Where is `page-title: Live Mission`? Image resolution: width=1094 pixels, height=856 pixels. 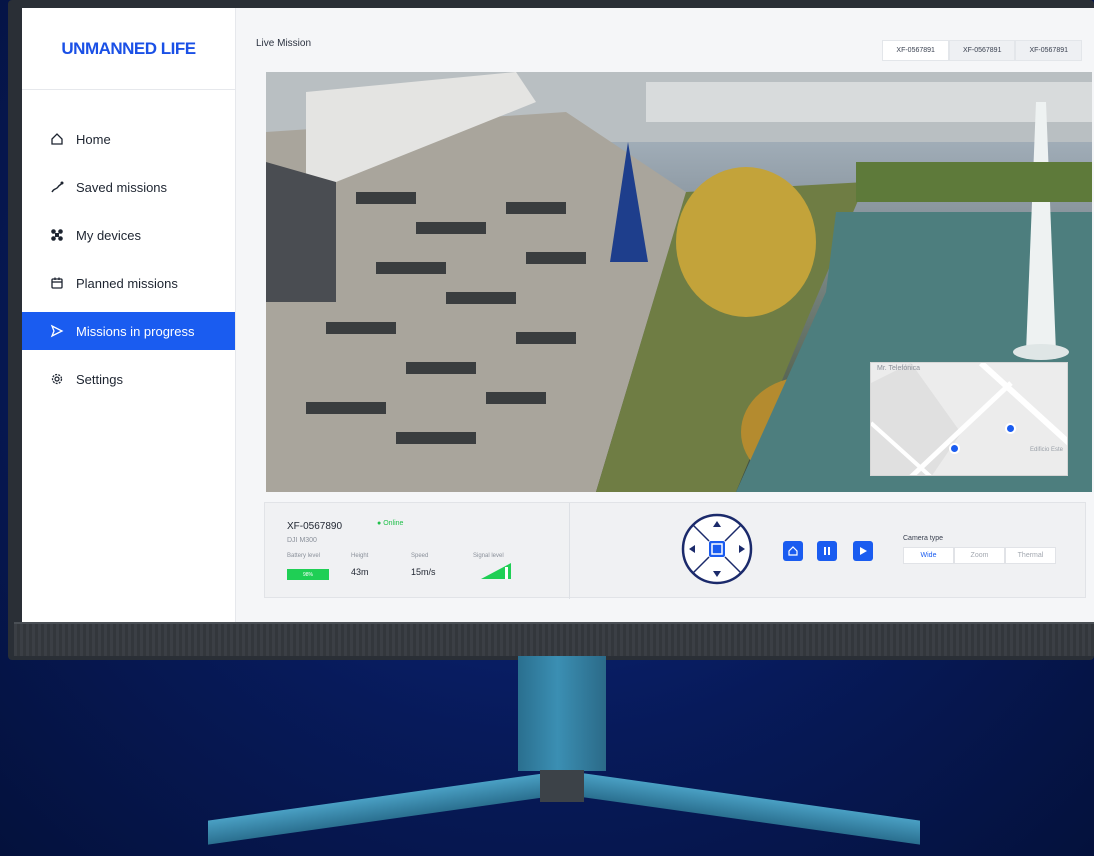
page-title: Live Mission is located at coordinates (284, 43).